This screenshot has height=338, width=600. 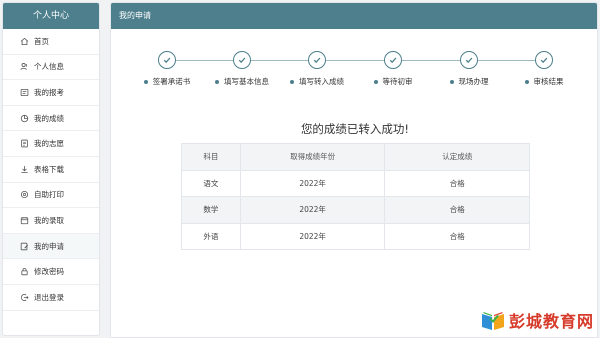 I want to click on apply-icon, so click(x=24, y=246).